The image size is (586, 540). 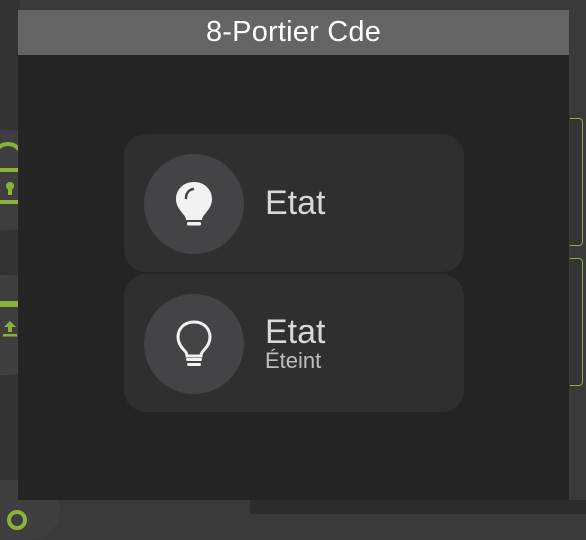 What do you see at coordinates (293, 360) in the screenshot?
I see `card-state: Éteint` at bounding box center [293, 360].